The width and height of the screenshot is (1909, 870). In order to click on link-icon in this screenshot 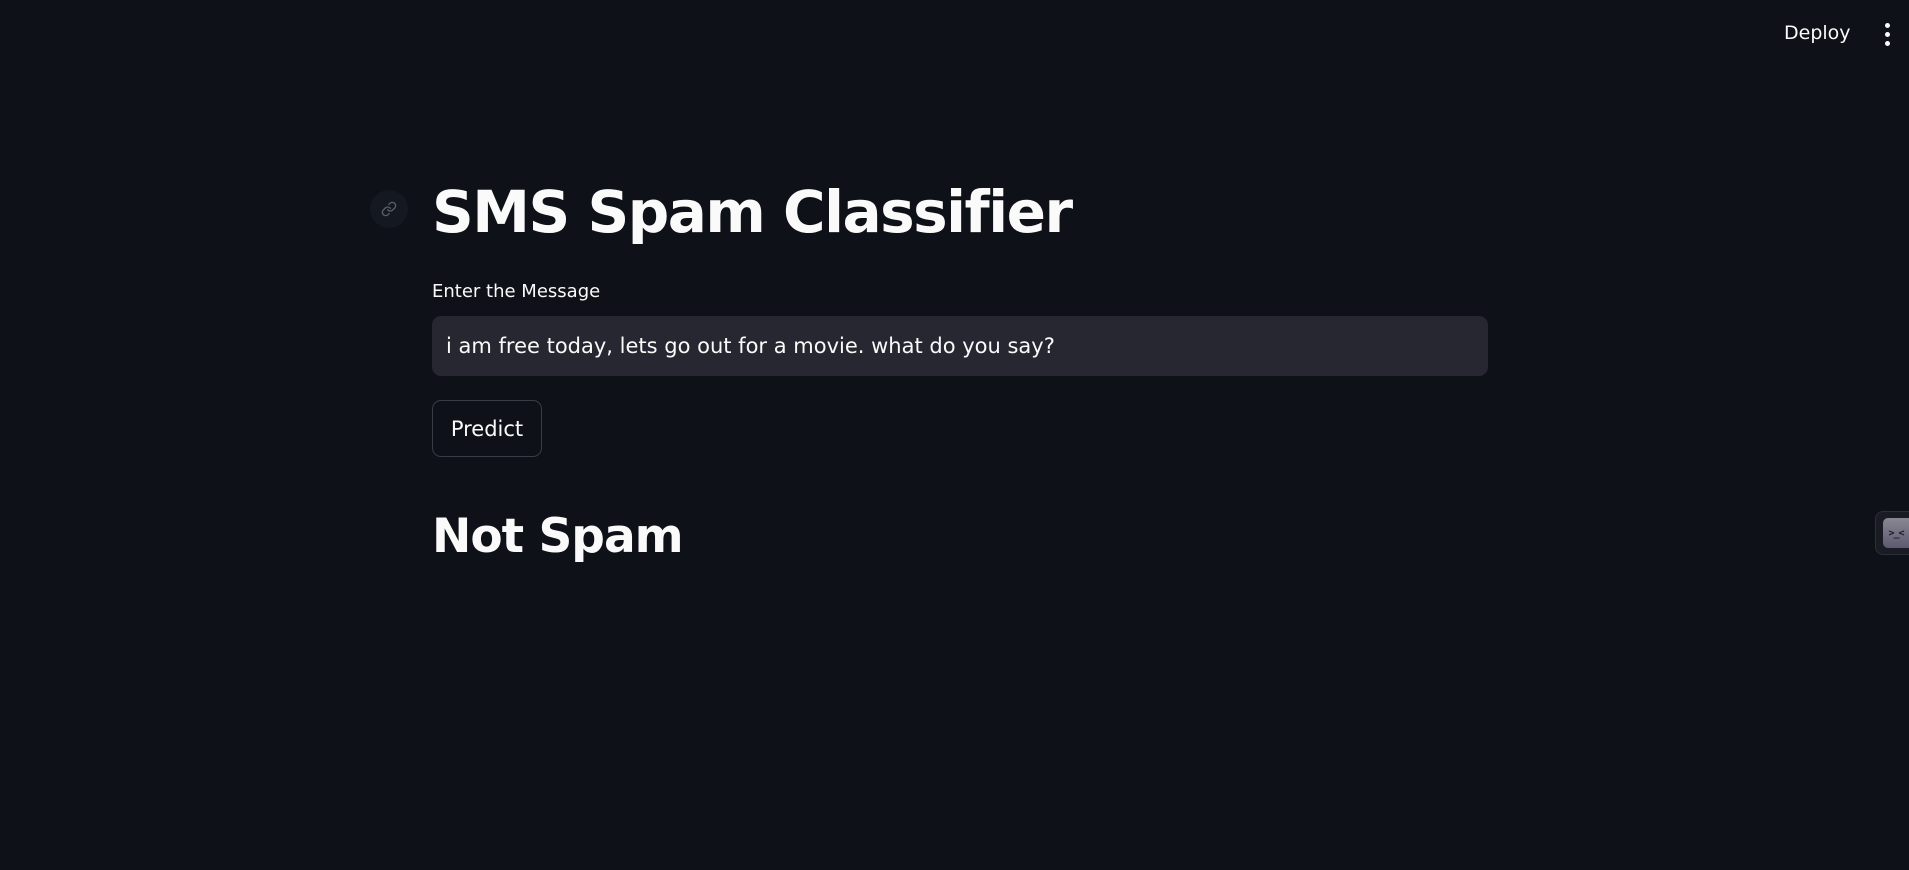, I will do `click(389, 209)`.